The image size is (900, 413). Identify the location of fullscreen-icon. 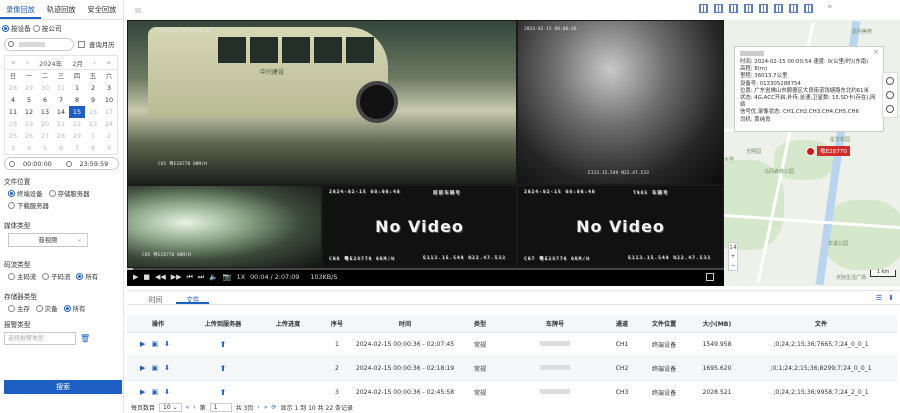
(710, 277).